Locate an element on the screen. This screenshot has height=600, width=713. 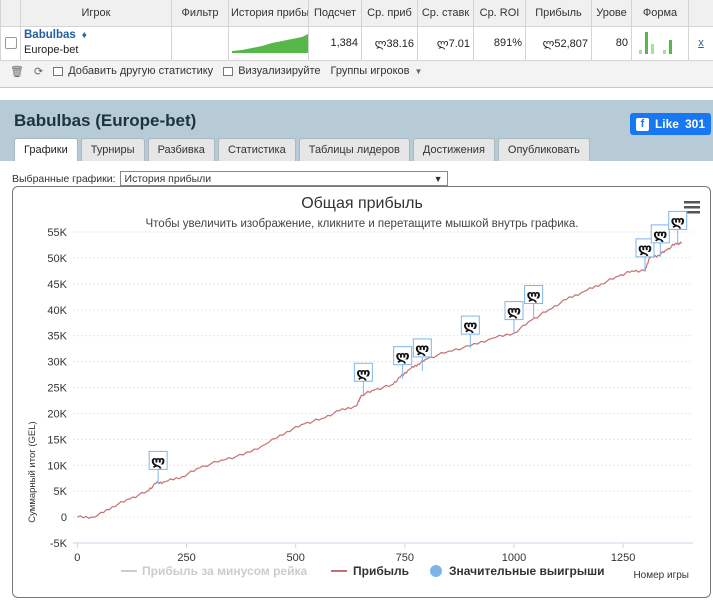
y-tick-label: 10K is located at coordinates (57, 466).